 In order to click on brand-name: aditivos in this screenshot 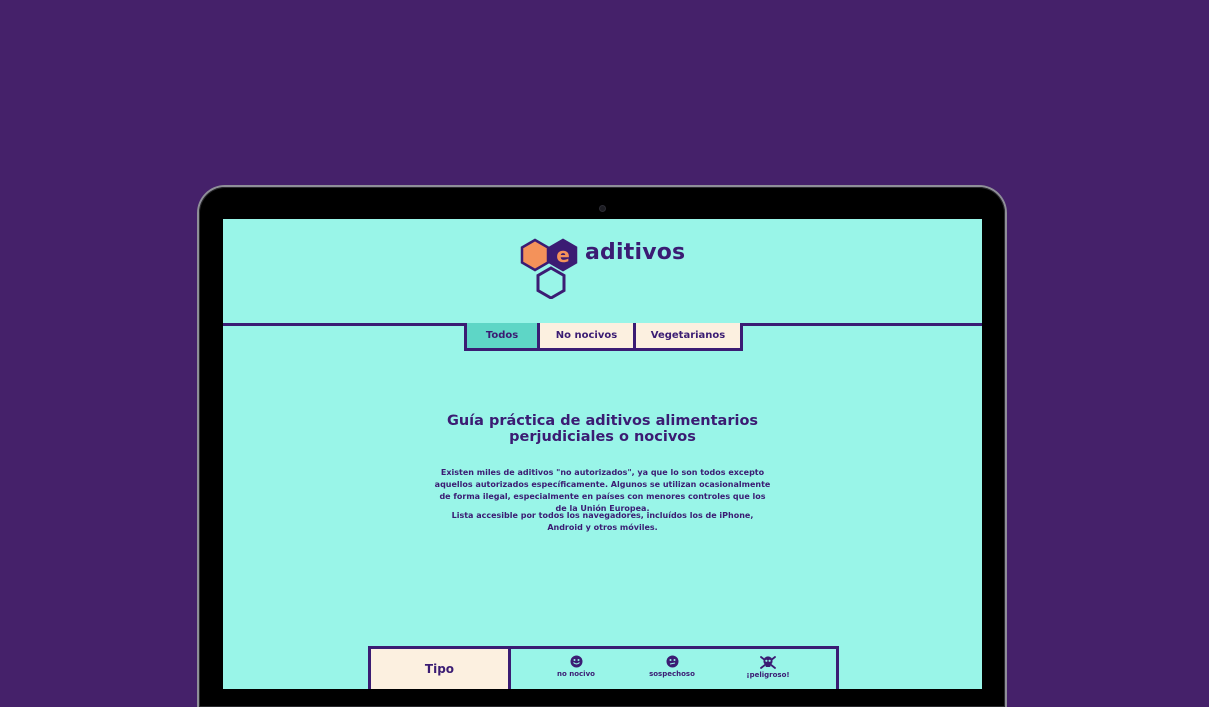, I will do `click(635, 252)`.